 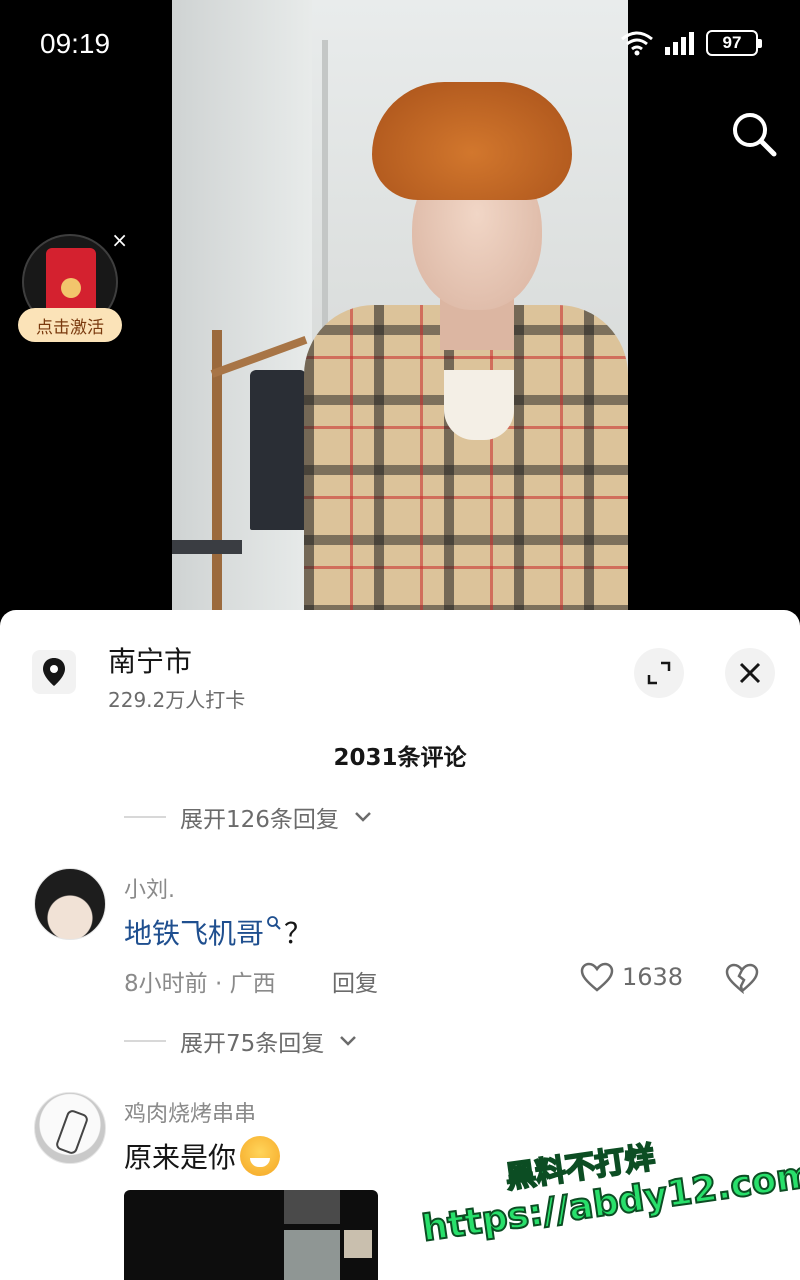 I want to click on close-icon, so click(x=750, y=673).